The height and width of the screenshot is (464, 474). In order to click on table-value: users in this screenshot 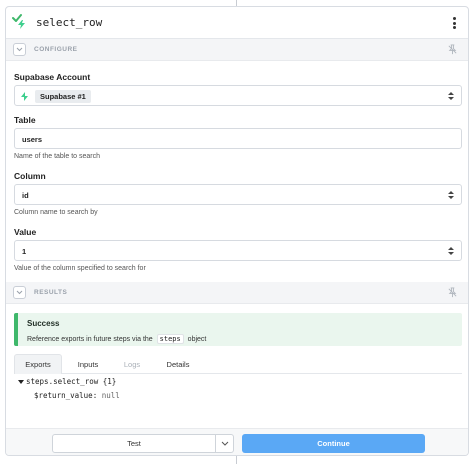, I will do `click(32, 139)`.